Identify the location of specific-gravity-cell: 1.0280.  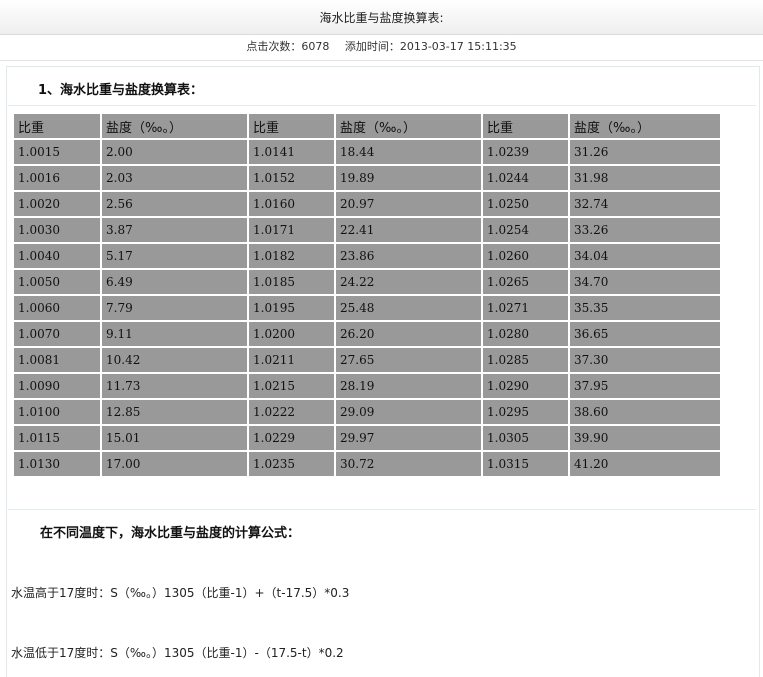
(525, 334).